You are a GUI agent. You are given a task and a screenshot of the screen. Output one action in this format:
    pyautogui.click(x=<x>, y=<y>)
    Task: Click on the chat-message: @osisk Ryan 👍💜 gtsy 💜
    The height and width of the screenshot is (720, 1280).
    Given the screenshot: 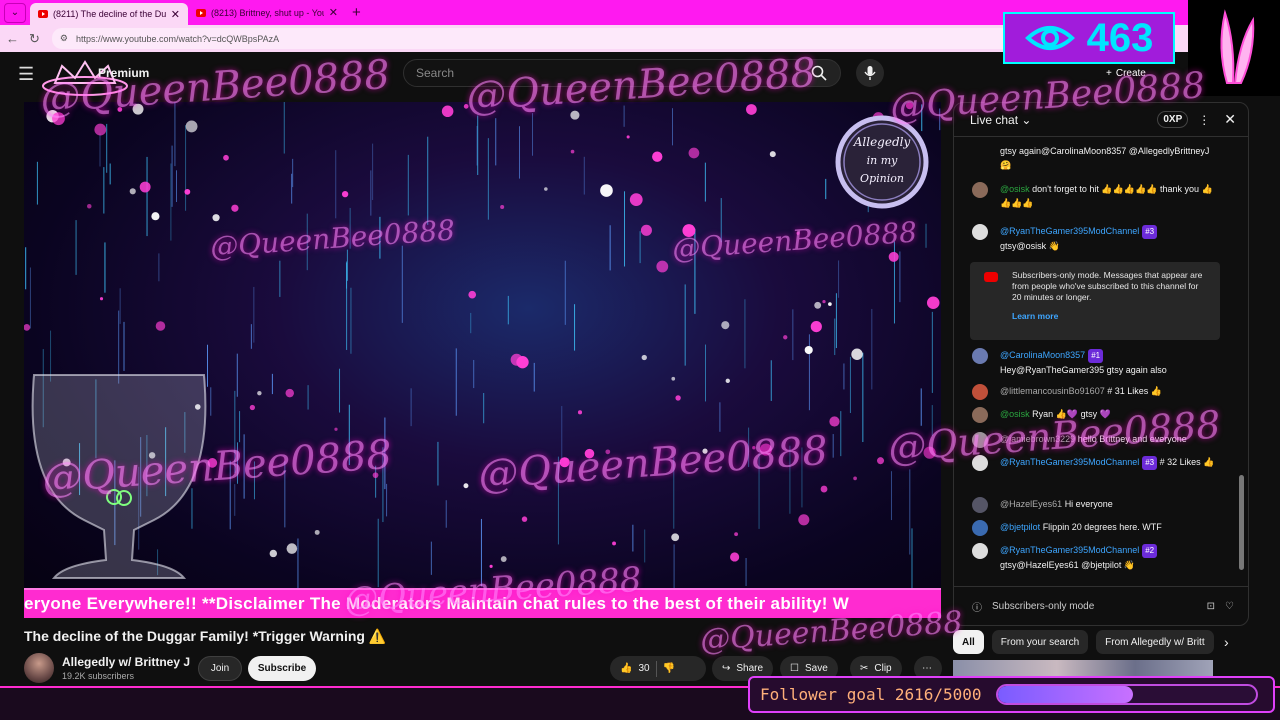 What is the action you would take?
    pyautogui.click(x=1097, y=415)
    